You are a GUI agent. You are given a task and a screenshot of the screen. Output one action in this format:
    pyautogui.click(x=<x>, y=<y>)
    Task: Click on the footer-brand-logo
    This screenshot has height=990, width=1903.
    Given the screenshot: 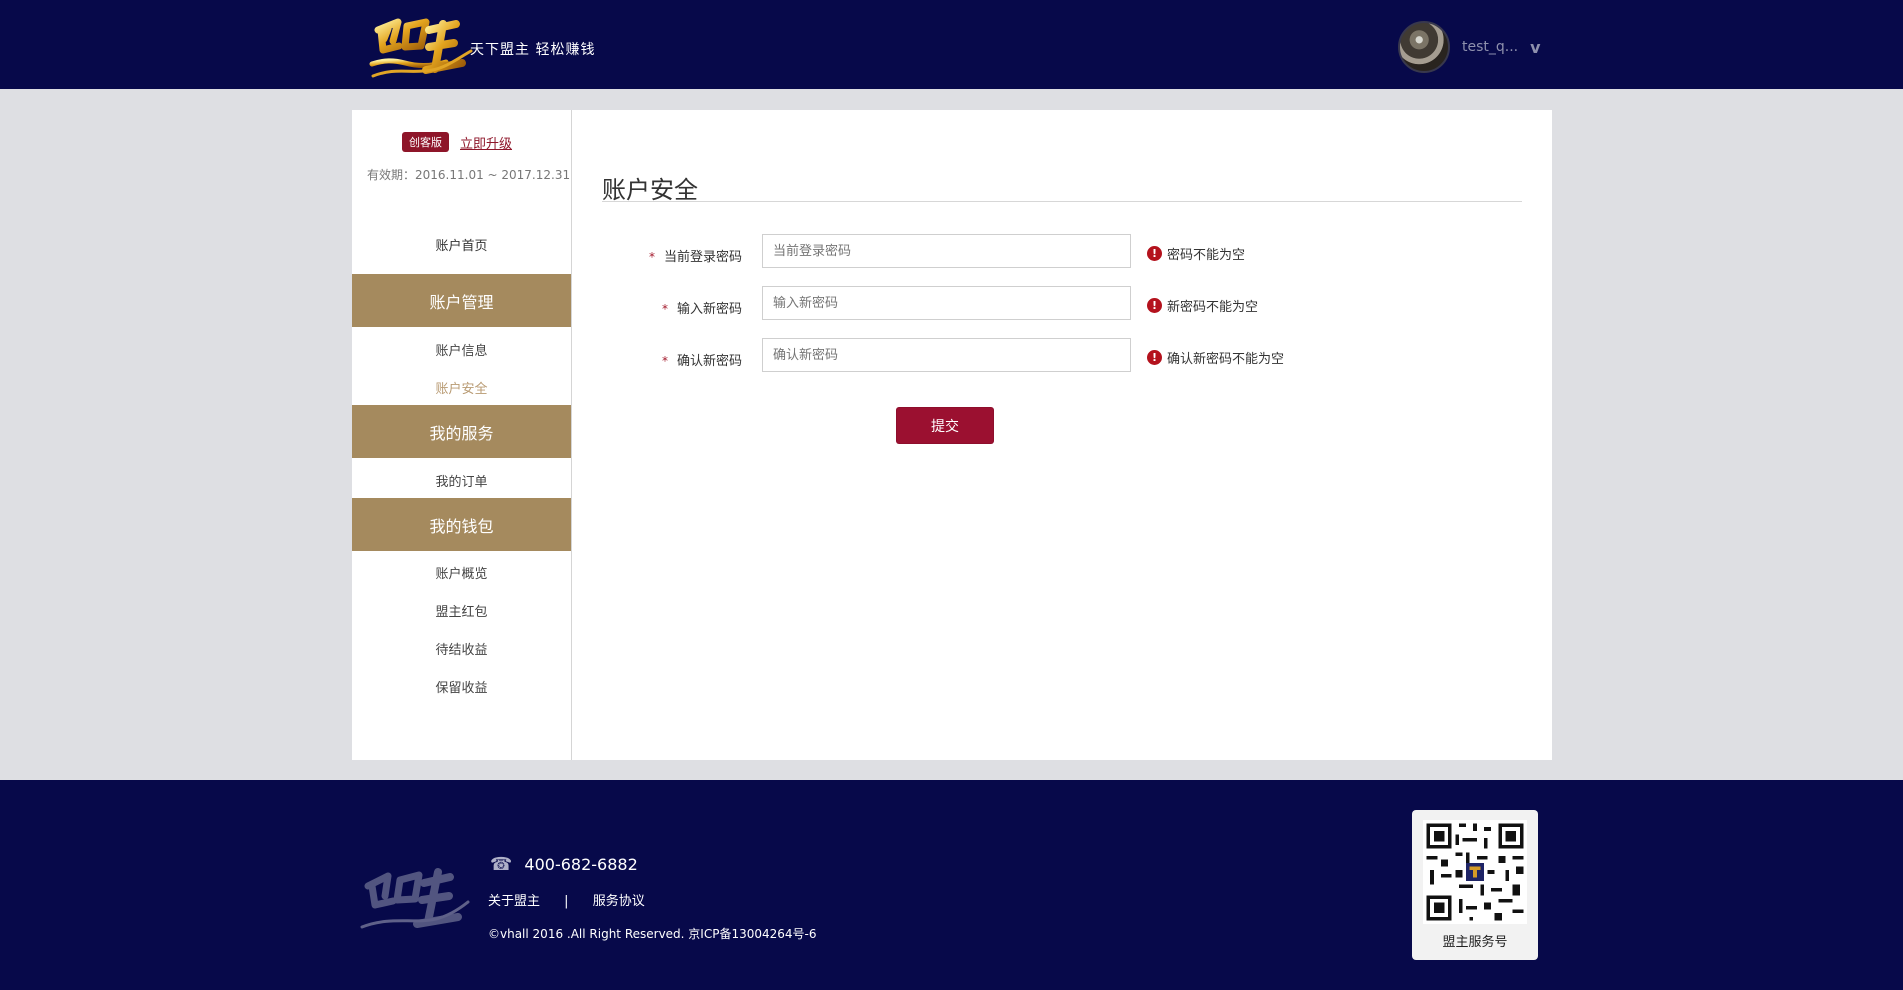 What is the action you would take?
    pyautogui.click(x=414, y=891)
    